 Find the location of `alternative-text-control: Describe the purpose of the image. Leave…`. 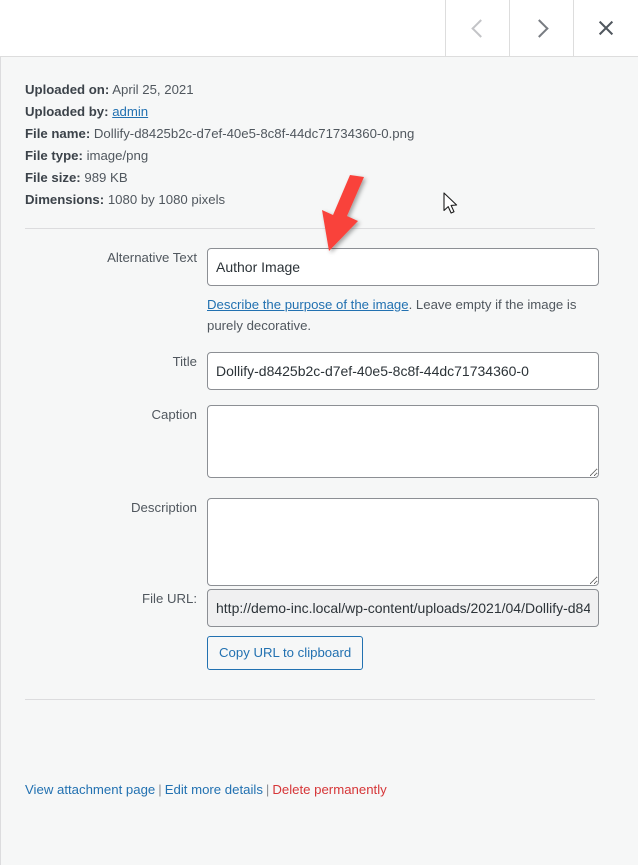

alternative-text-control: Describe the purpose of the image. Leave… is located at coordinates (403, 292).